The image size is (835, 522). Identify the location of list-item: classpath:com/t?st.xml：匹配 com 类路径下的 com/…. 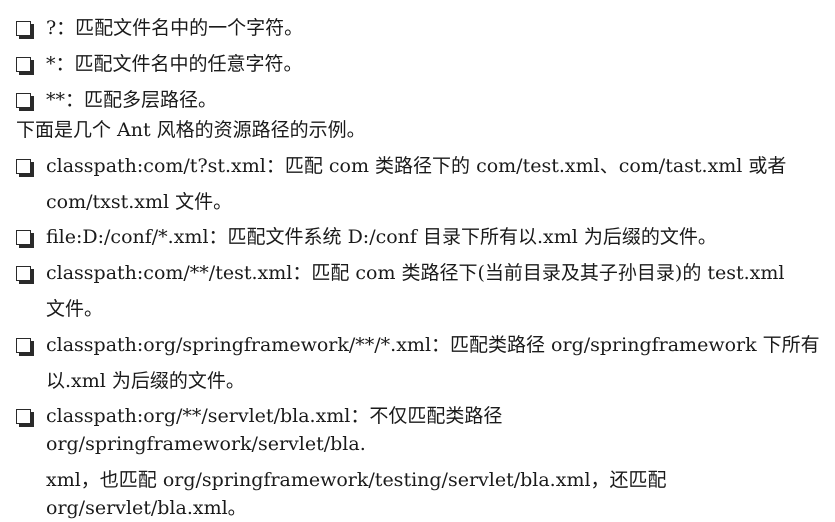
(420, 184).